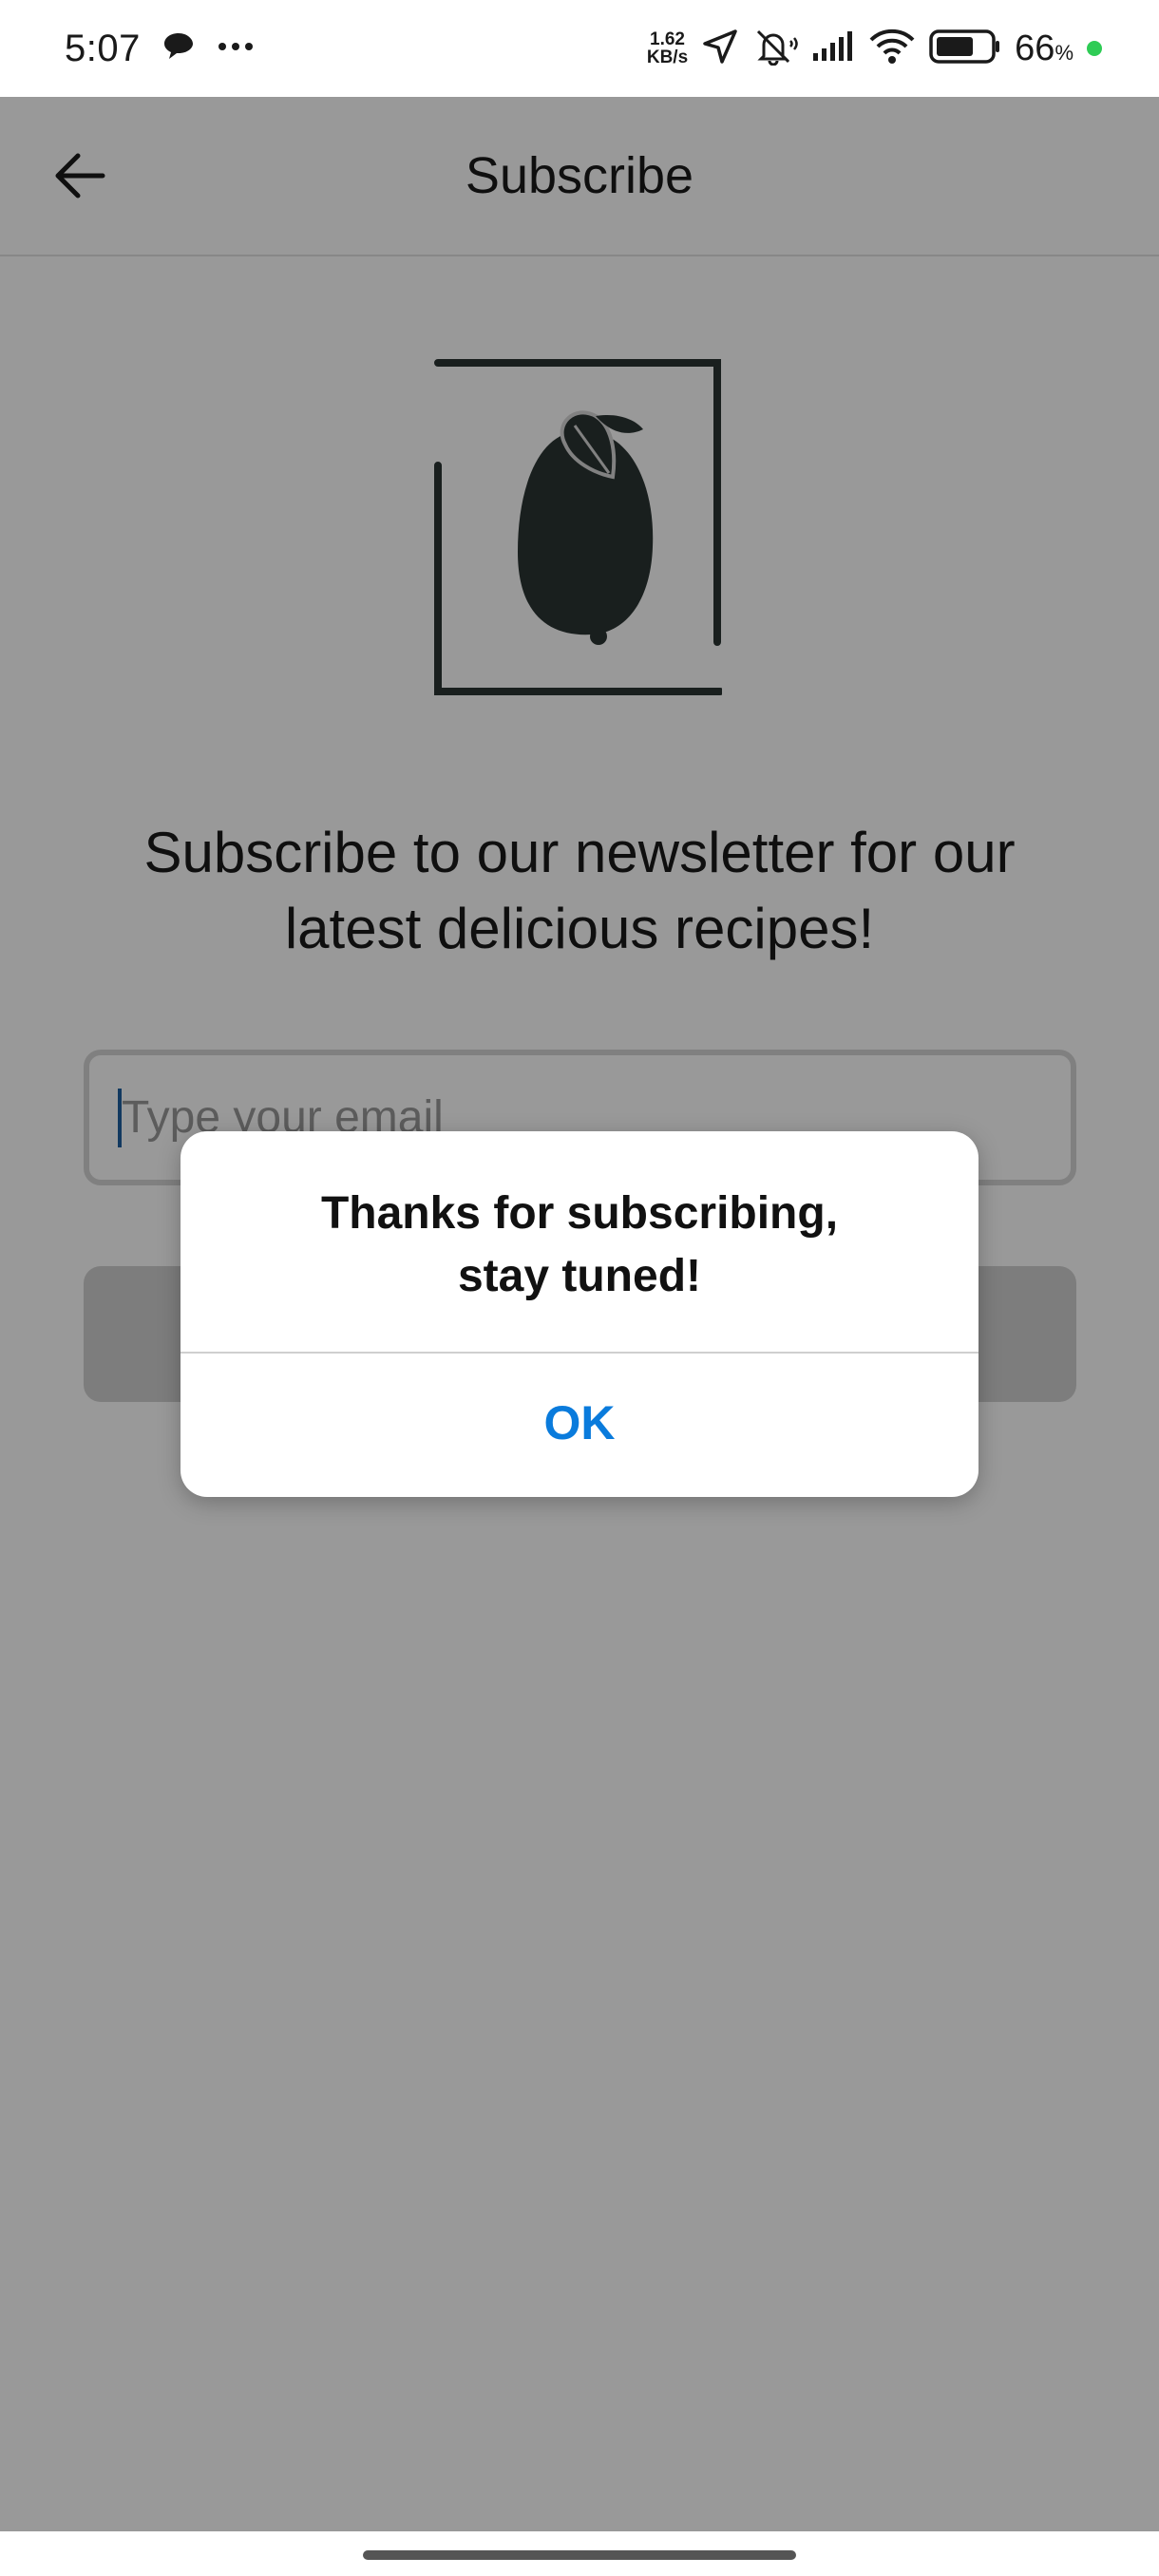 This screenshot has height=2576, width=1159. Describe the element at coordinates (965, 48) in the screenshot. I see `battery-icon` at that location.